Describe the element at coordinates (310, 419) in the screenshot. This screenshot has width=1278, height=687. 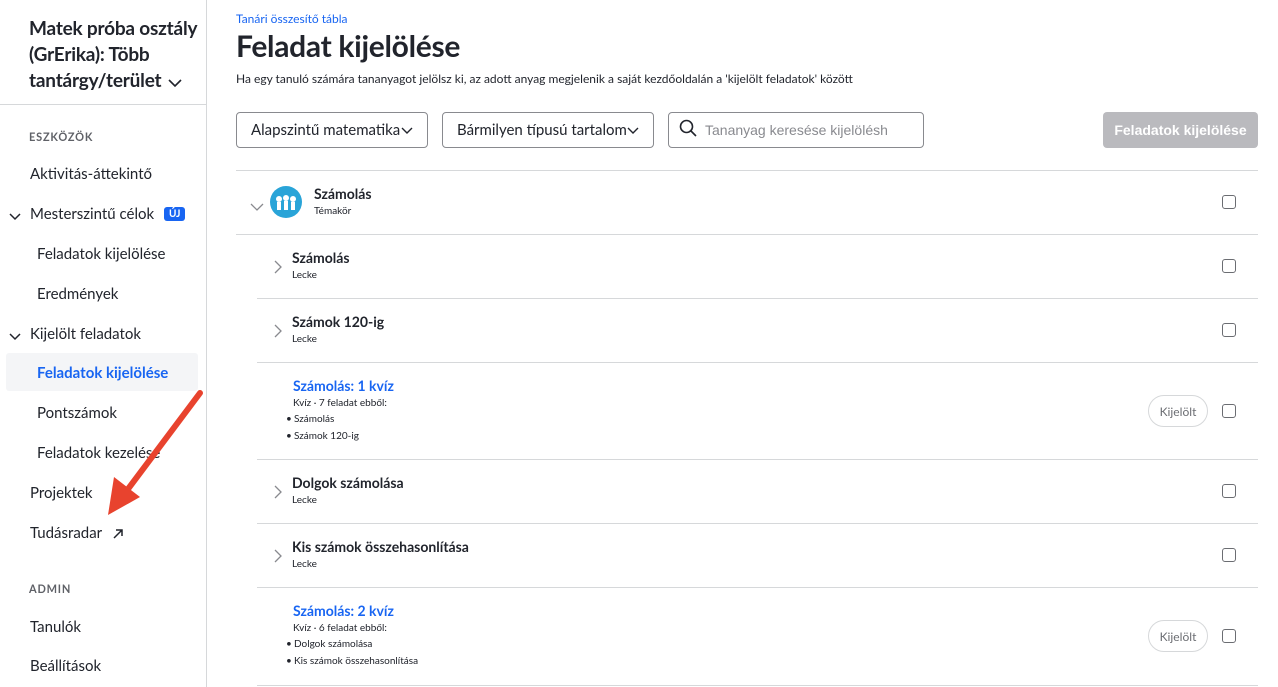
I see `quiz-bullet: Számolás` at that location.